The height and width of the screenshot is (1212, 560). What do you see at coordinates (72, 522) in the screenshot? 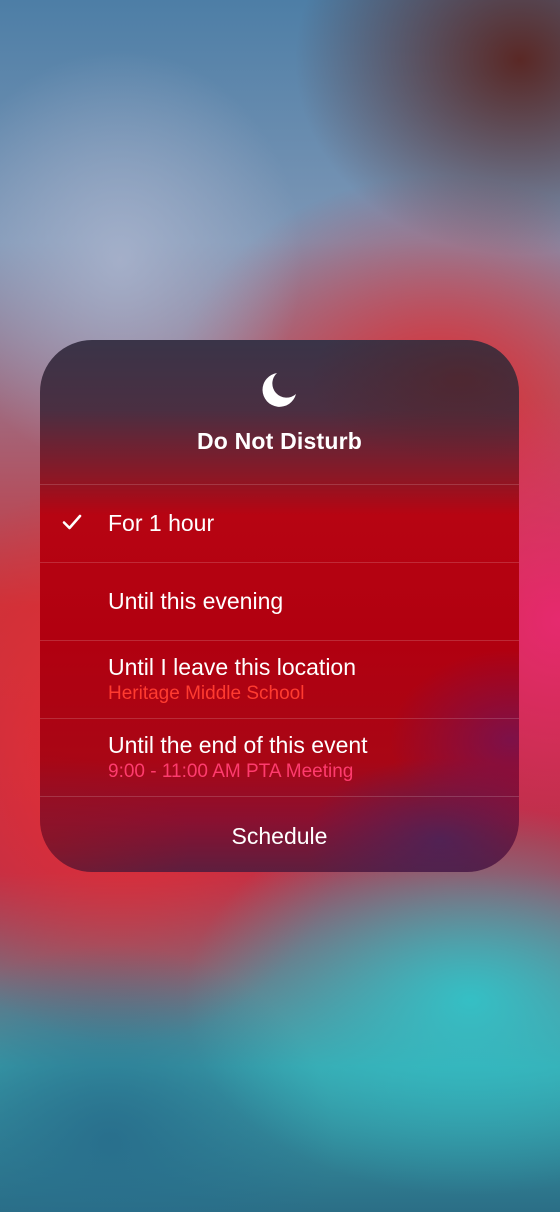
I see `checkmark-icon` at bounding box center [72, 522].